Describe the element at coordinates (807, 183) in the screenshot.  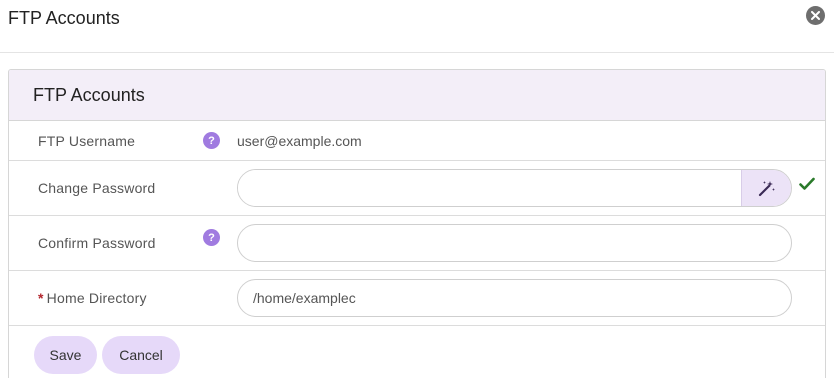
I see `checkmark-icon` at that location.